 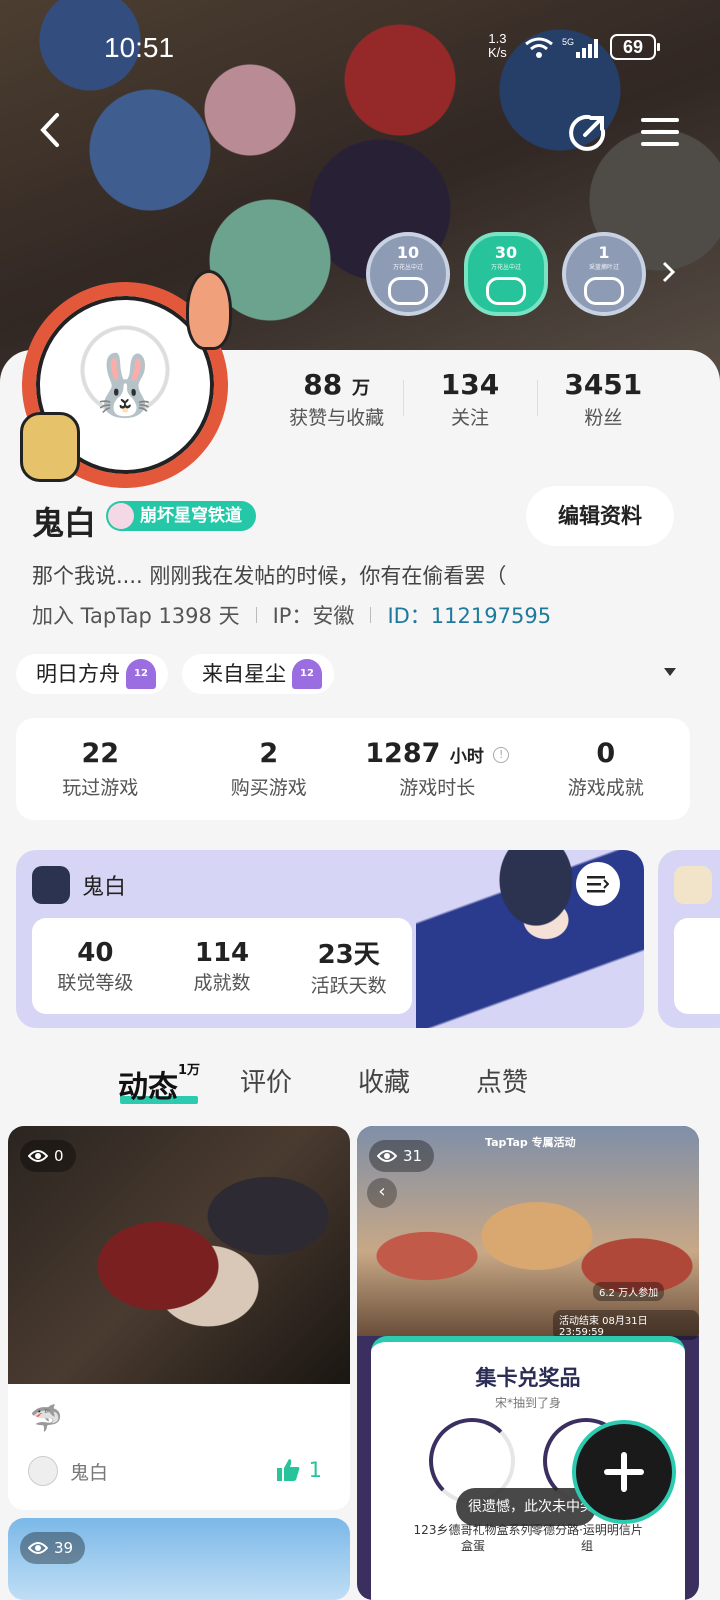 What do you see at coordinates (501, 754) in the screenshot?
I see `info-icon: !` at bounding box center [501, 754].